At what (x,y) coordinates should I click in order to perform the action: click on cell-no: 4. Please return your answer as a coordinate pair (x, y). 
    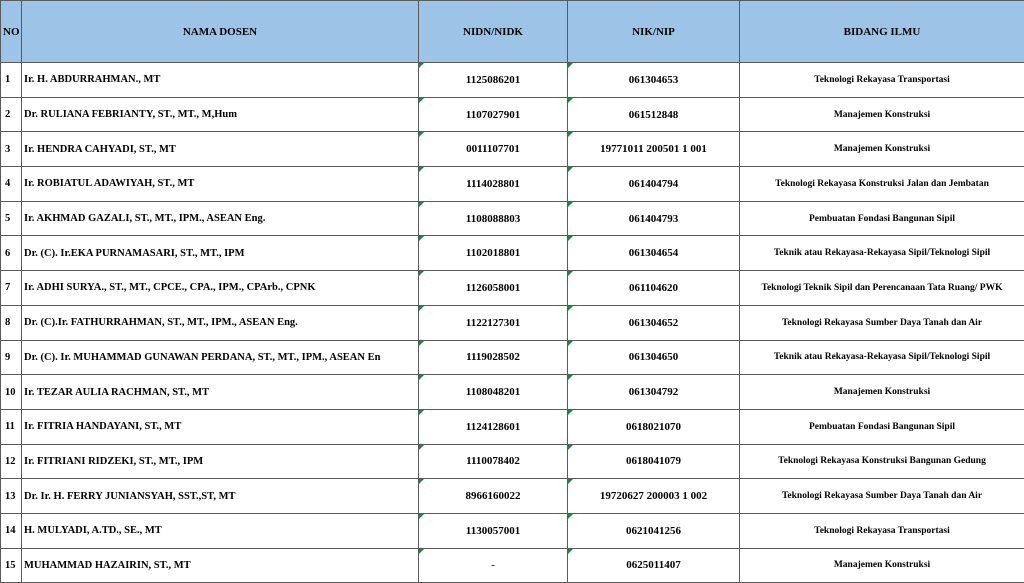
    Looking at the image, I should click on (11, 184).